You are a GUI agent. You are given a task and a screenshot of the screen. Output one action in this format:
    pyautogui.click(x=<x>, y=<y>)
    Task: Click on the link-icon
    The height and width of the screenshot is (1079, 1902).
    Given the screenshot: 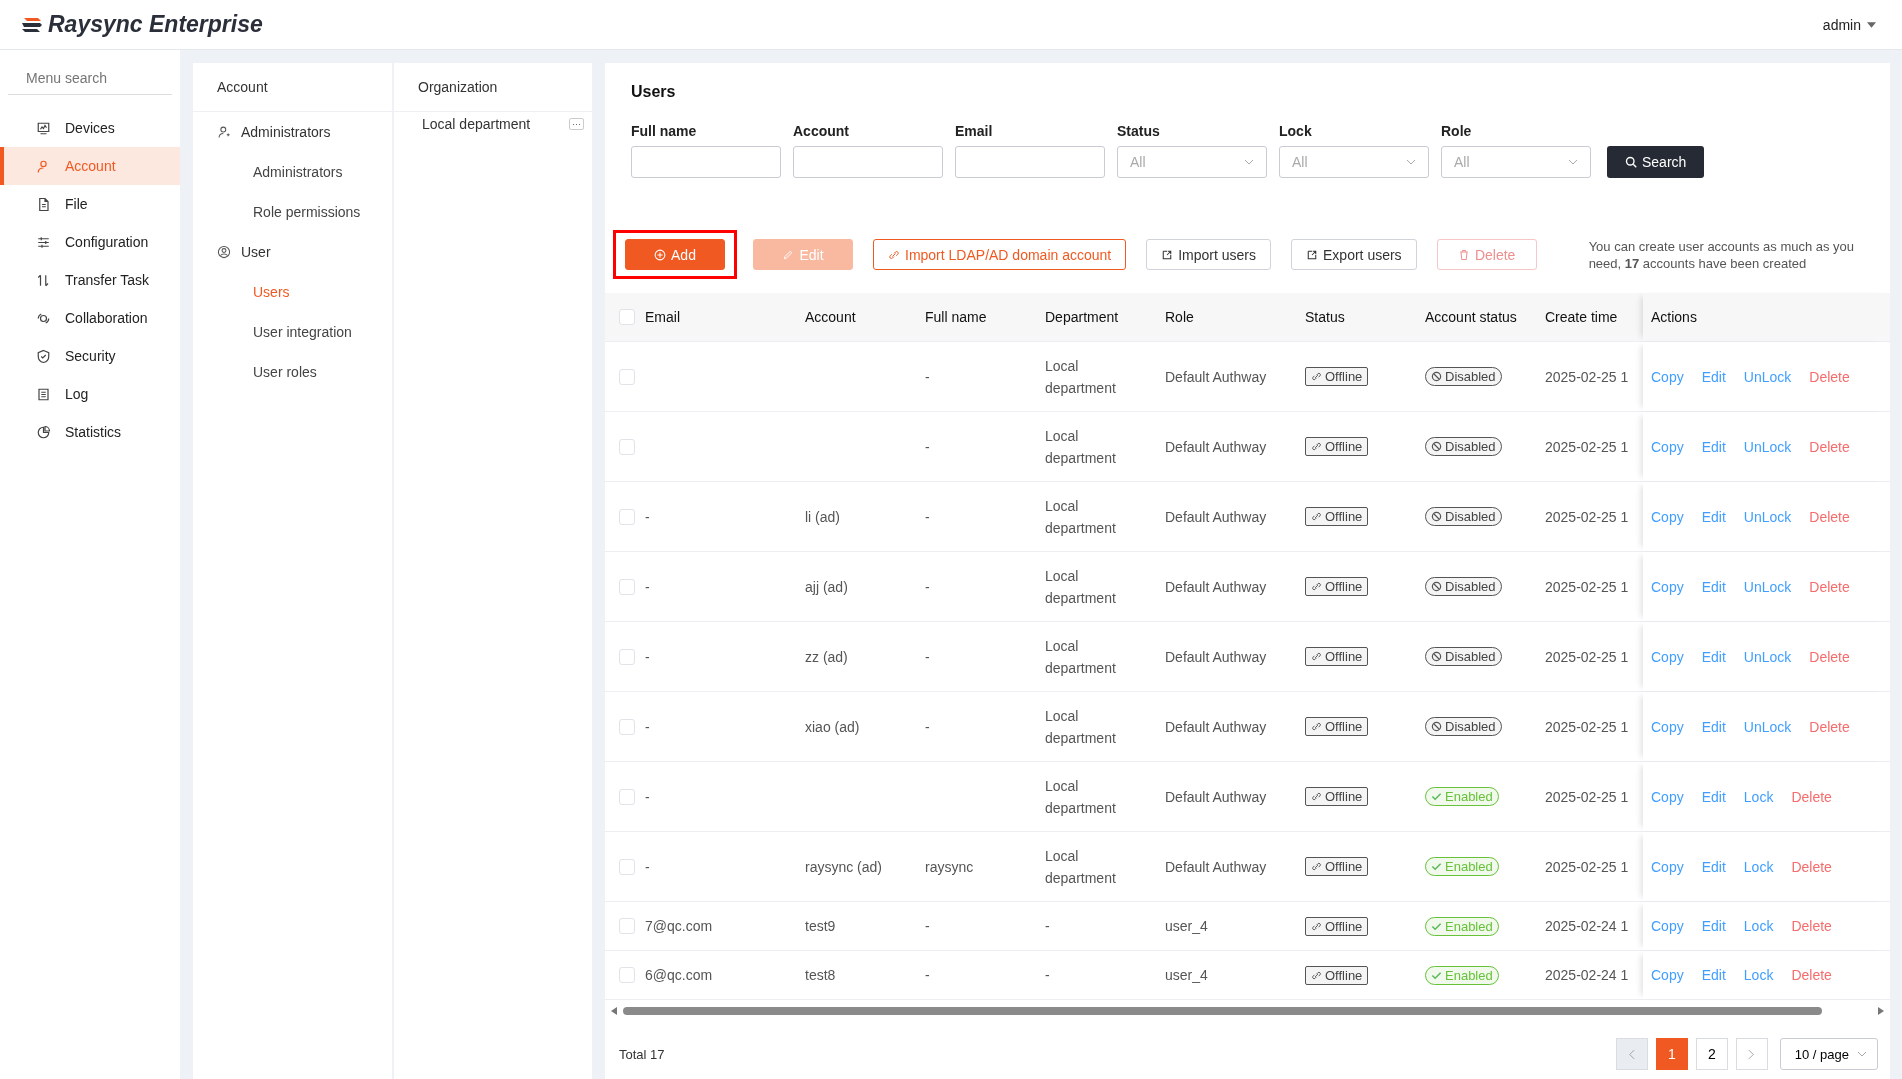 What is the action you would take?
    pyautogui.click(x=1316, y=726)
    